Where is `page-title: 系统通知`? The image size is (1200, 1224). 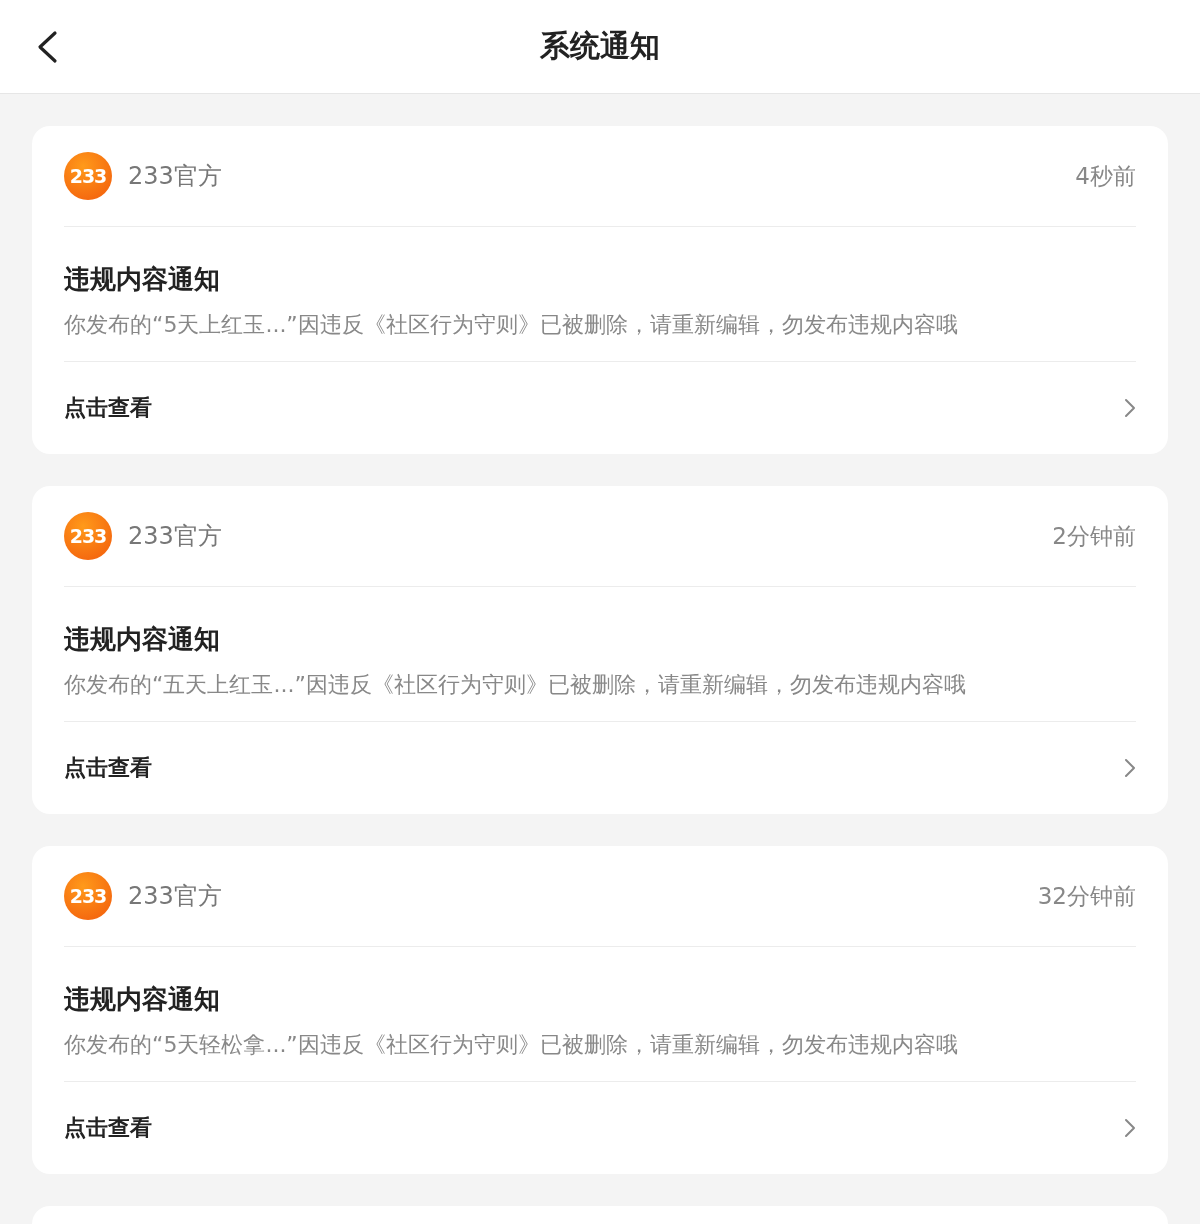
page-title: 系统通知 is located at coordinates (600, 46).